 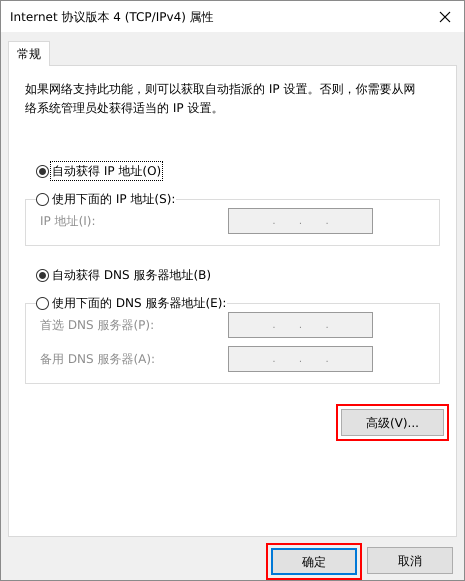 I want to click on tab: 常规, so click(x=29, y=53).